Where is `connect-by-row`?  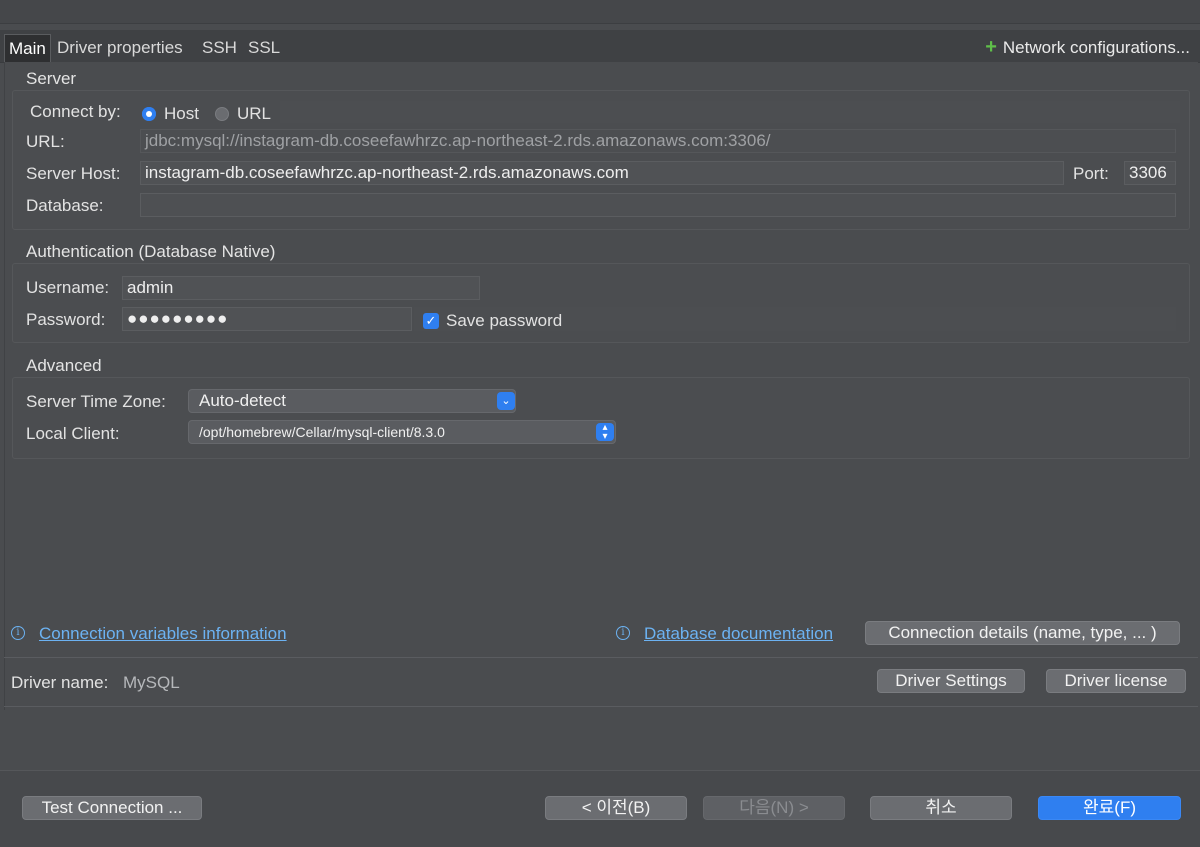
connect-by-row is located at coordinates (730, 112).